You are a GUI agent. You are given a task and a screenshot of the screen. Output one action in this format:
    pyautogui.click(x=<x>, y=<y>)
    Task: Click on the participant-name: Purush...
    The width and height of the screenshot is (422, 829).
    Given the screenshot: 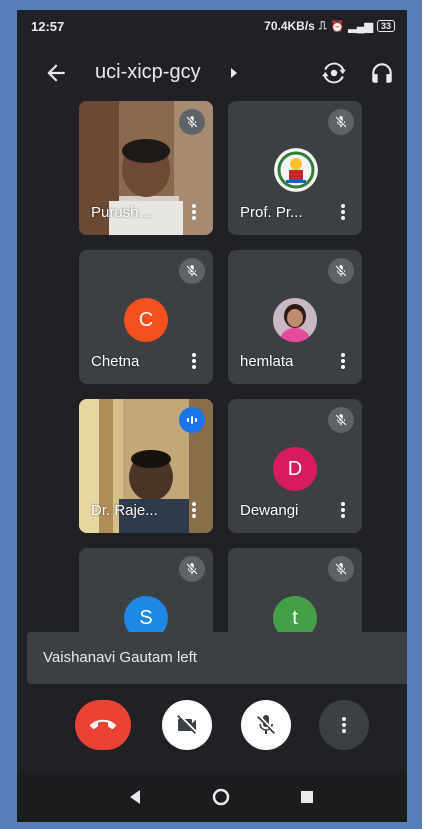 What is the action you would take?
    pyautogui.click(x=121, y=212)
    